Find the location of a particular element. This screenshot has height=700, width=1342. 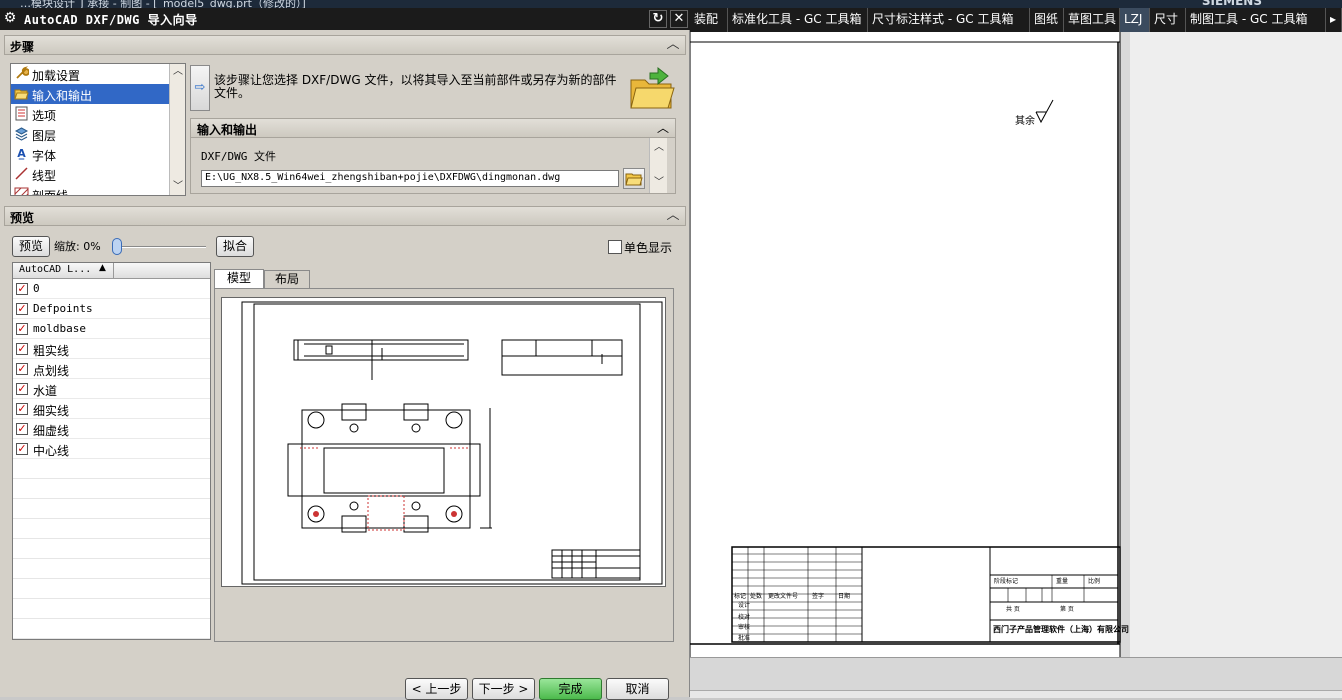

step-item-options: 选项 is located at coordinates (90, 114).